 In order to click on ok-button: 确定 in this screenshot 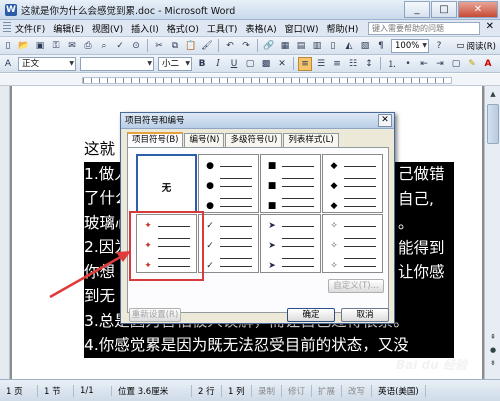, I will do `click(311, 315)`.